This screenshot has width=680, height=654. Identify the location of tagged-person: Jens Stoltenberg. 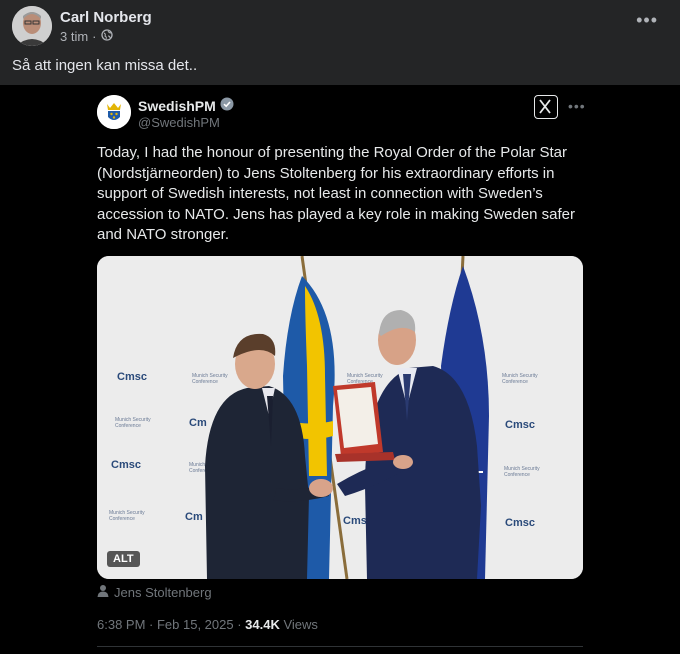
(154, 592).